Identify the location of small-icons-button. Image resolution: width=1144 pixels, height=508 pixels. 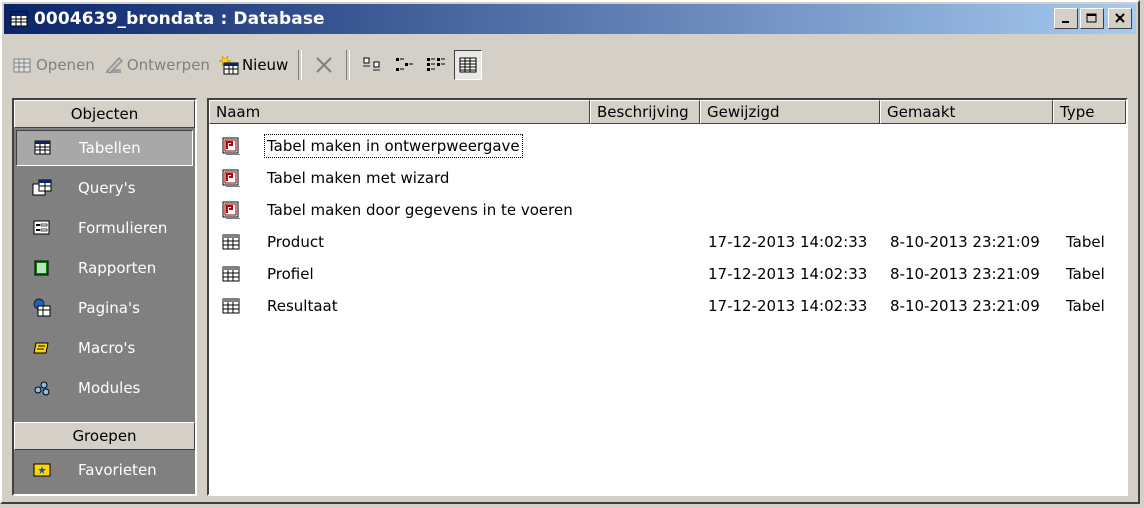
(404, 65).